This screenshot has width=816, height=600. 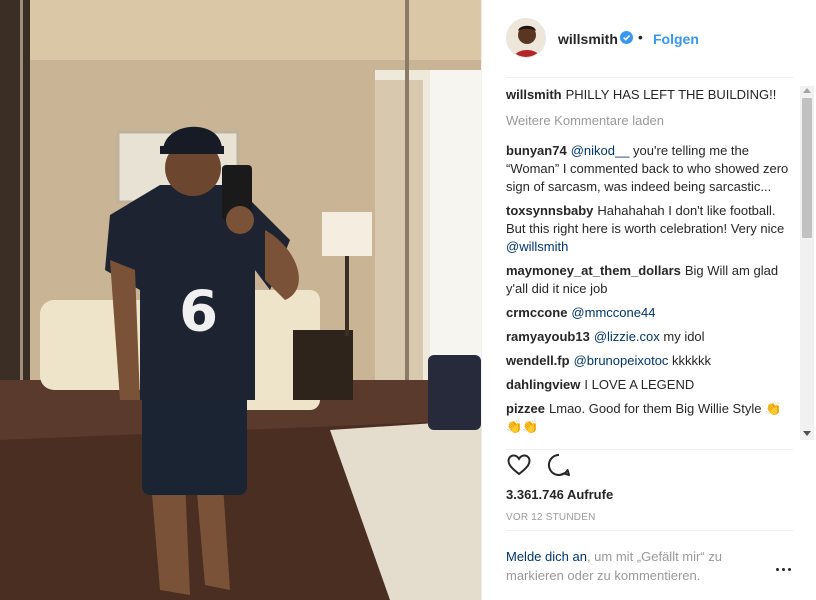 I want to click on comment-bubble-icon, so click(x=559, y=465).